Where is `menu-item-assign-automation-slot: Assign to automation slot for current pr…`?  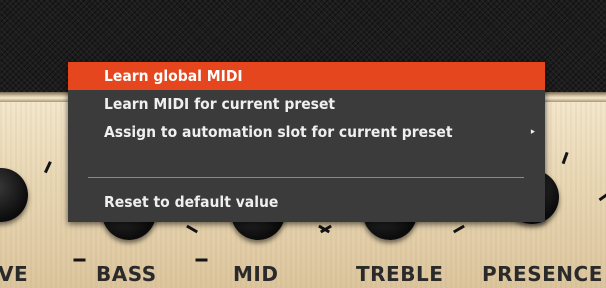
menu-item-assign-automation-slot: Assign to automation slot for current pr… is located at coordinates (306, 132).